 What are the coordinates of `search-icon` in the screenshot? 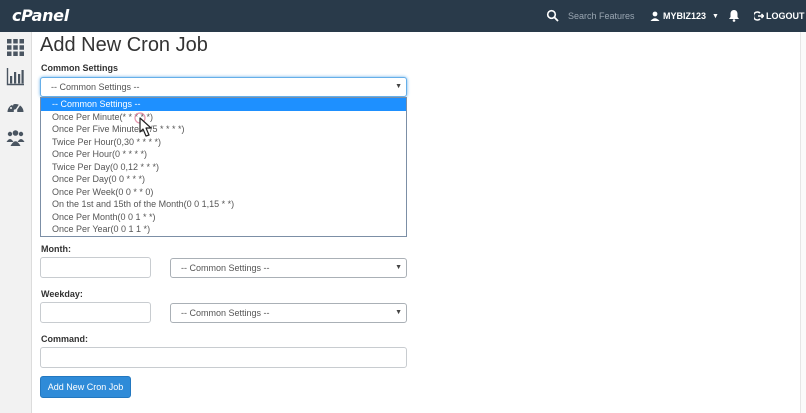 It's located at (552, 15).